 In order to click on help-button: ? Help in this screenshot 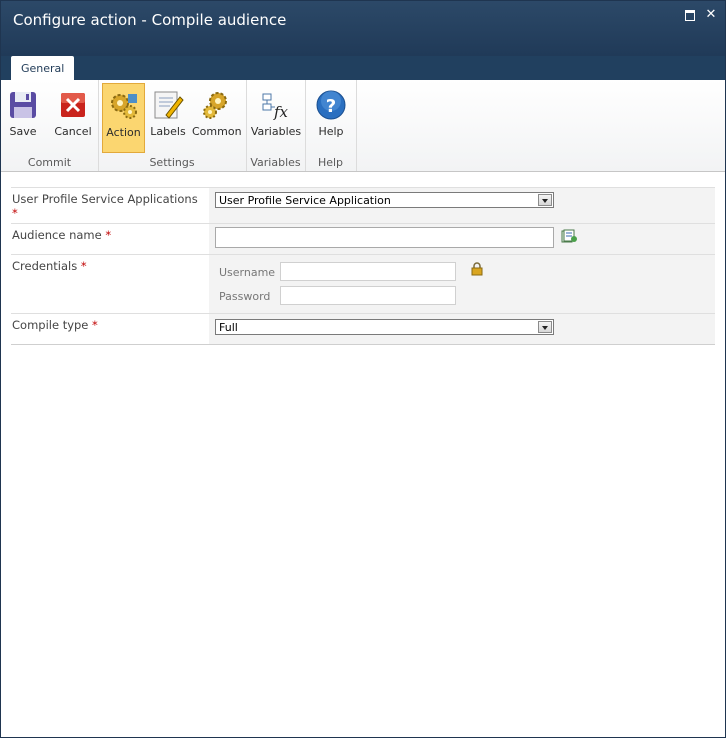, I will do `click(331, 117)`.